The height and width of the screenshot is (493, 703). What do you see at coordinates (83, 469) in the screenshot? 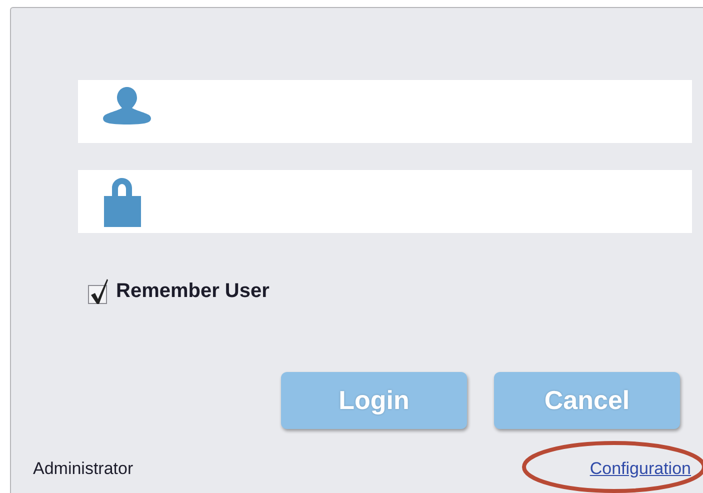
I see `role-label: Administrator` at bounding box center [83, 469].